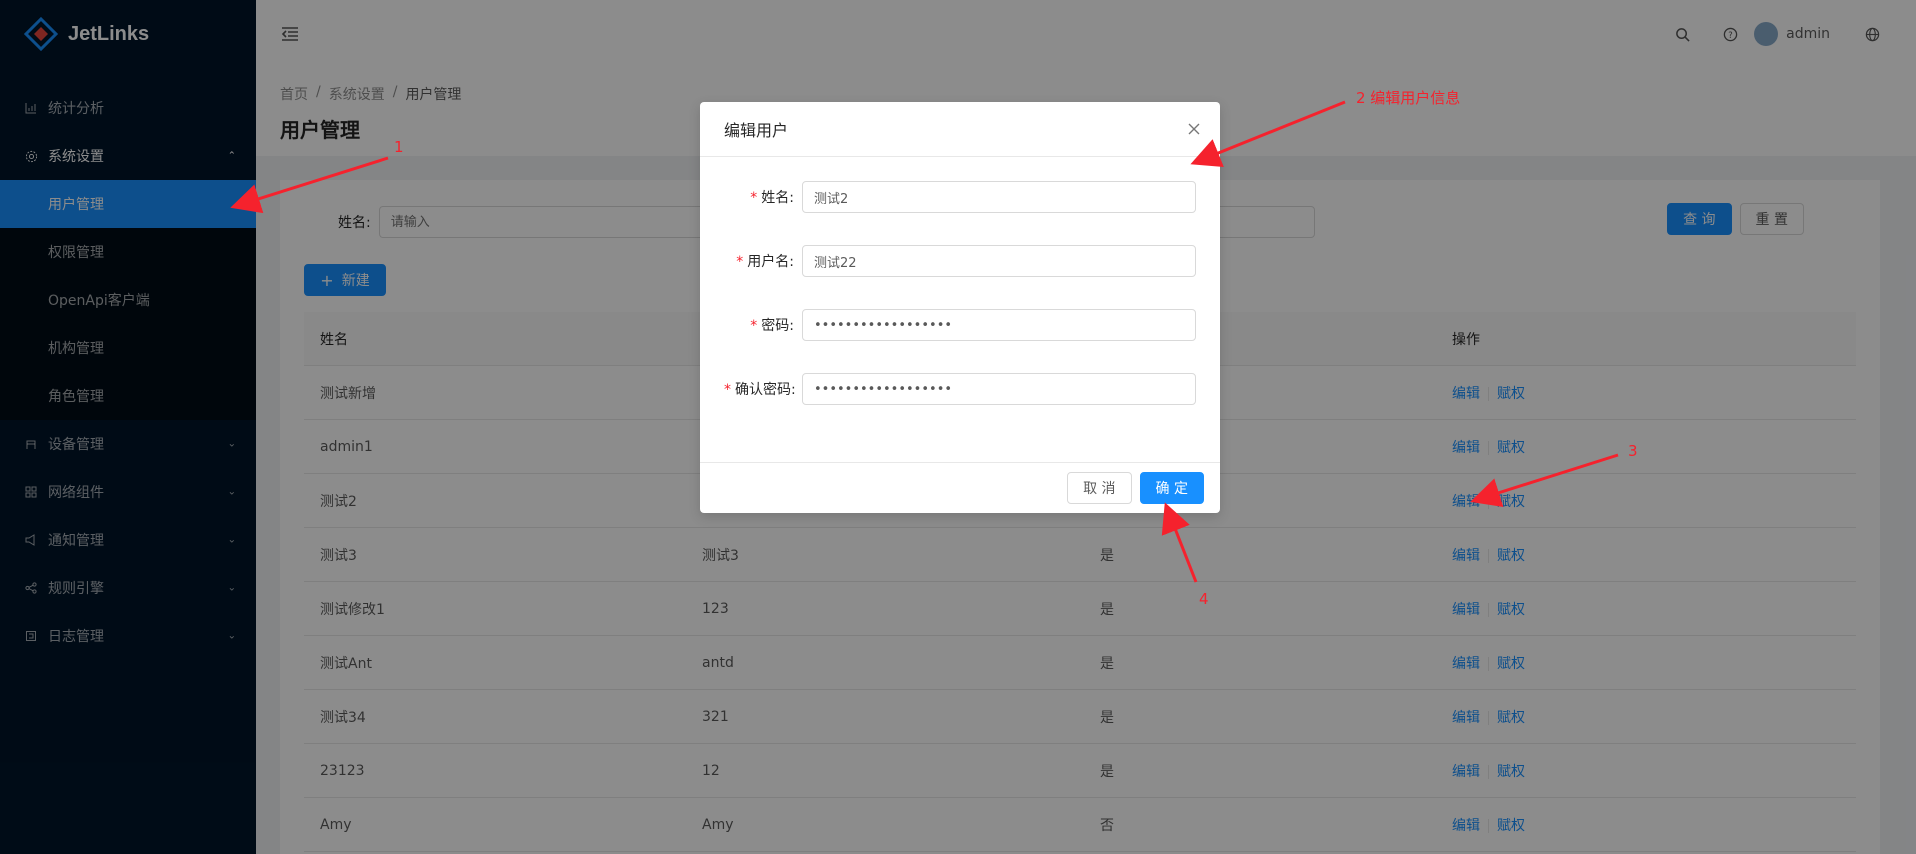 This screenshot has height=854, width=1916. I want to click on form-label: * 用户名:, so click(763, 261).